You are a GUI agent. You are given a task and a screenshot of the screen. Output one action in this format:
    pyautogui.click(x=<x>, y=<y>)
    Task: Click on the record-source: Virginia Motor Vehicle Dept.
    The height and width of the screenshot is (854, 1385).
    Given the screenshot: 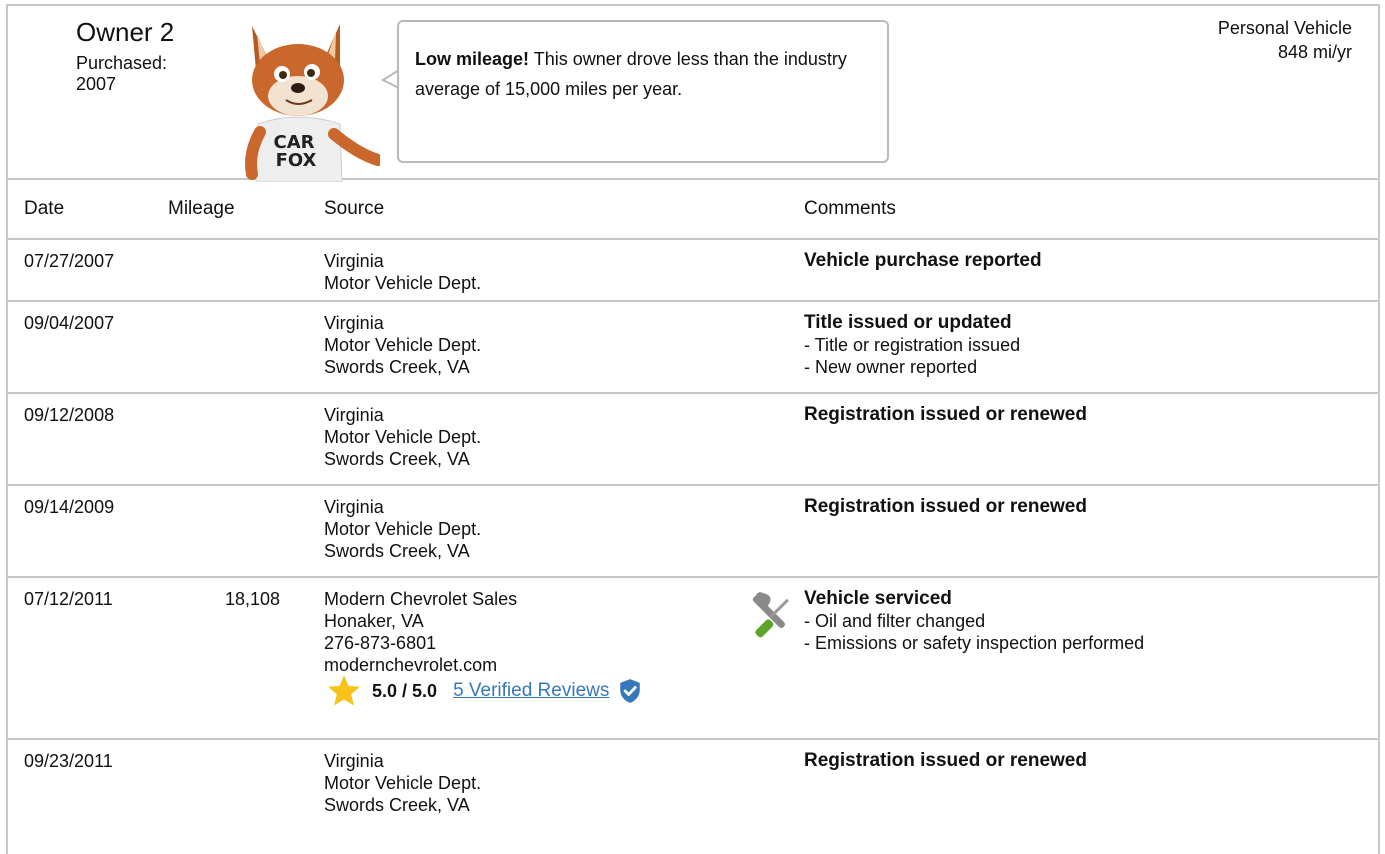 What is the action you would take?
    pyautogui.click(x=402, y=272)
    